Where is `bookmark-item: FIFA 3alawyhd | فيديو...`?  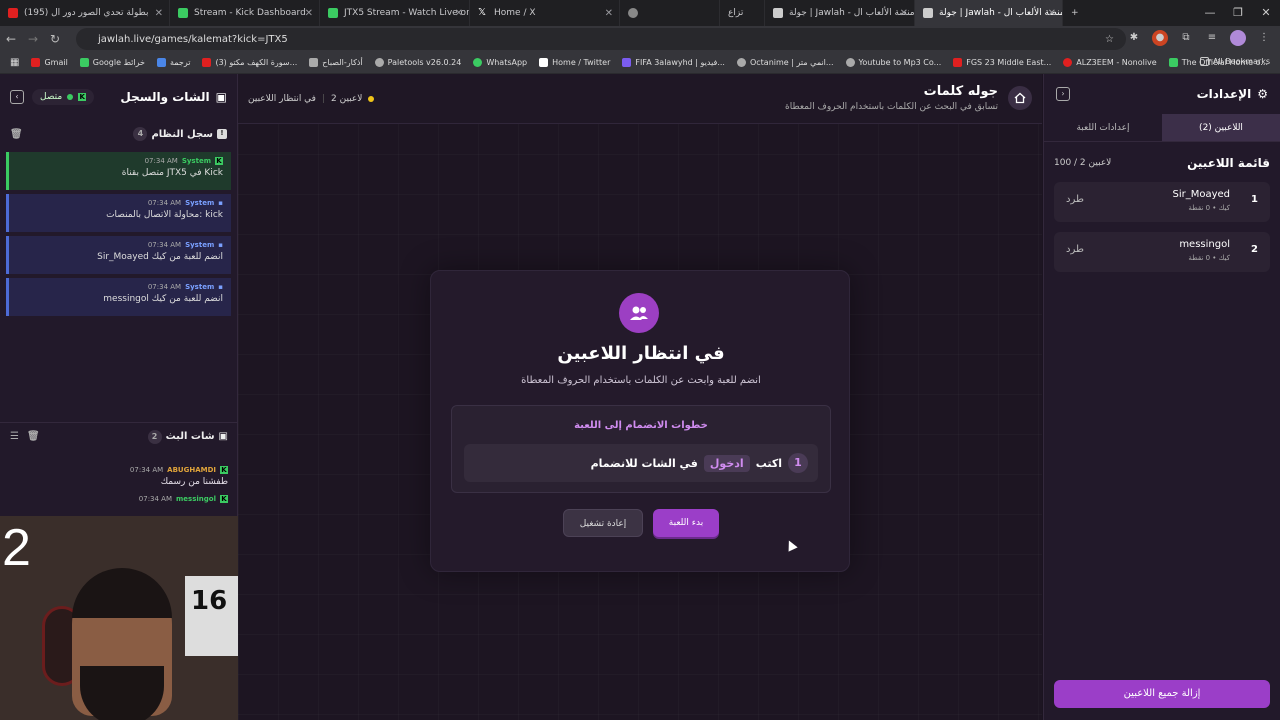 bookmark-item: FIFA 3alawyhd | فيديو... is located at coordinates (673, 62).